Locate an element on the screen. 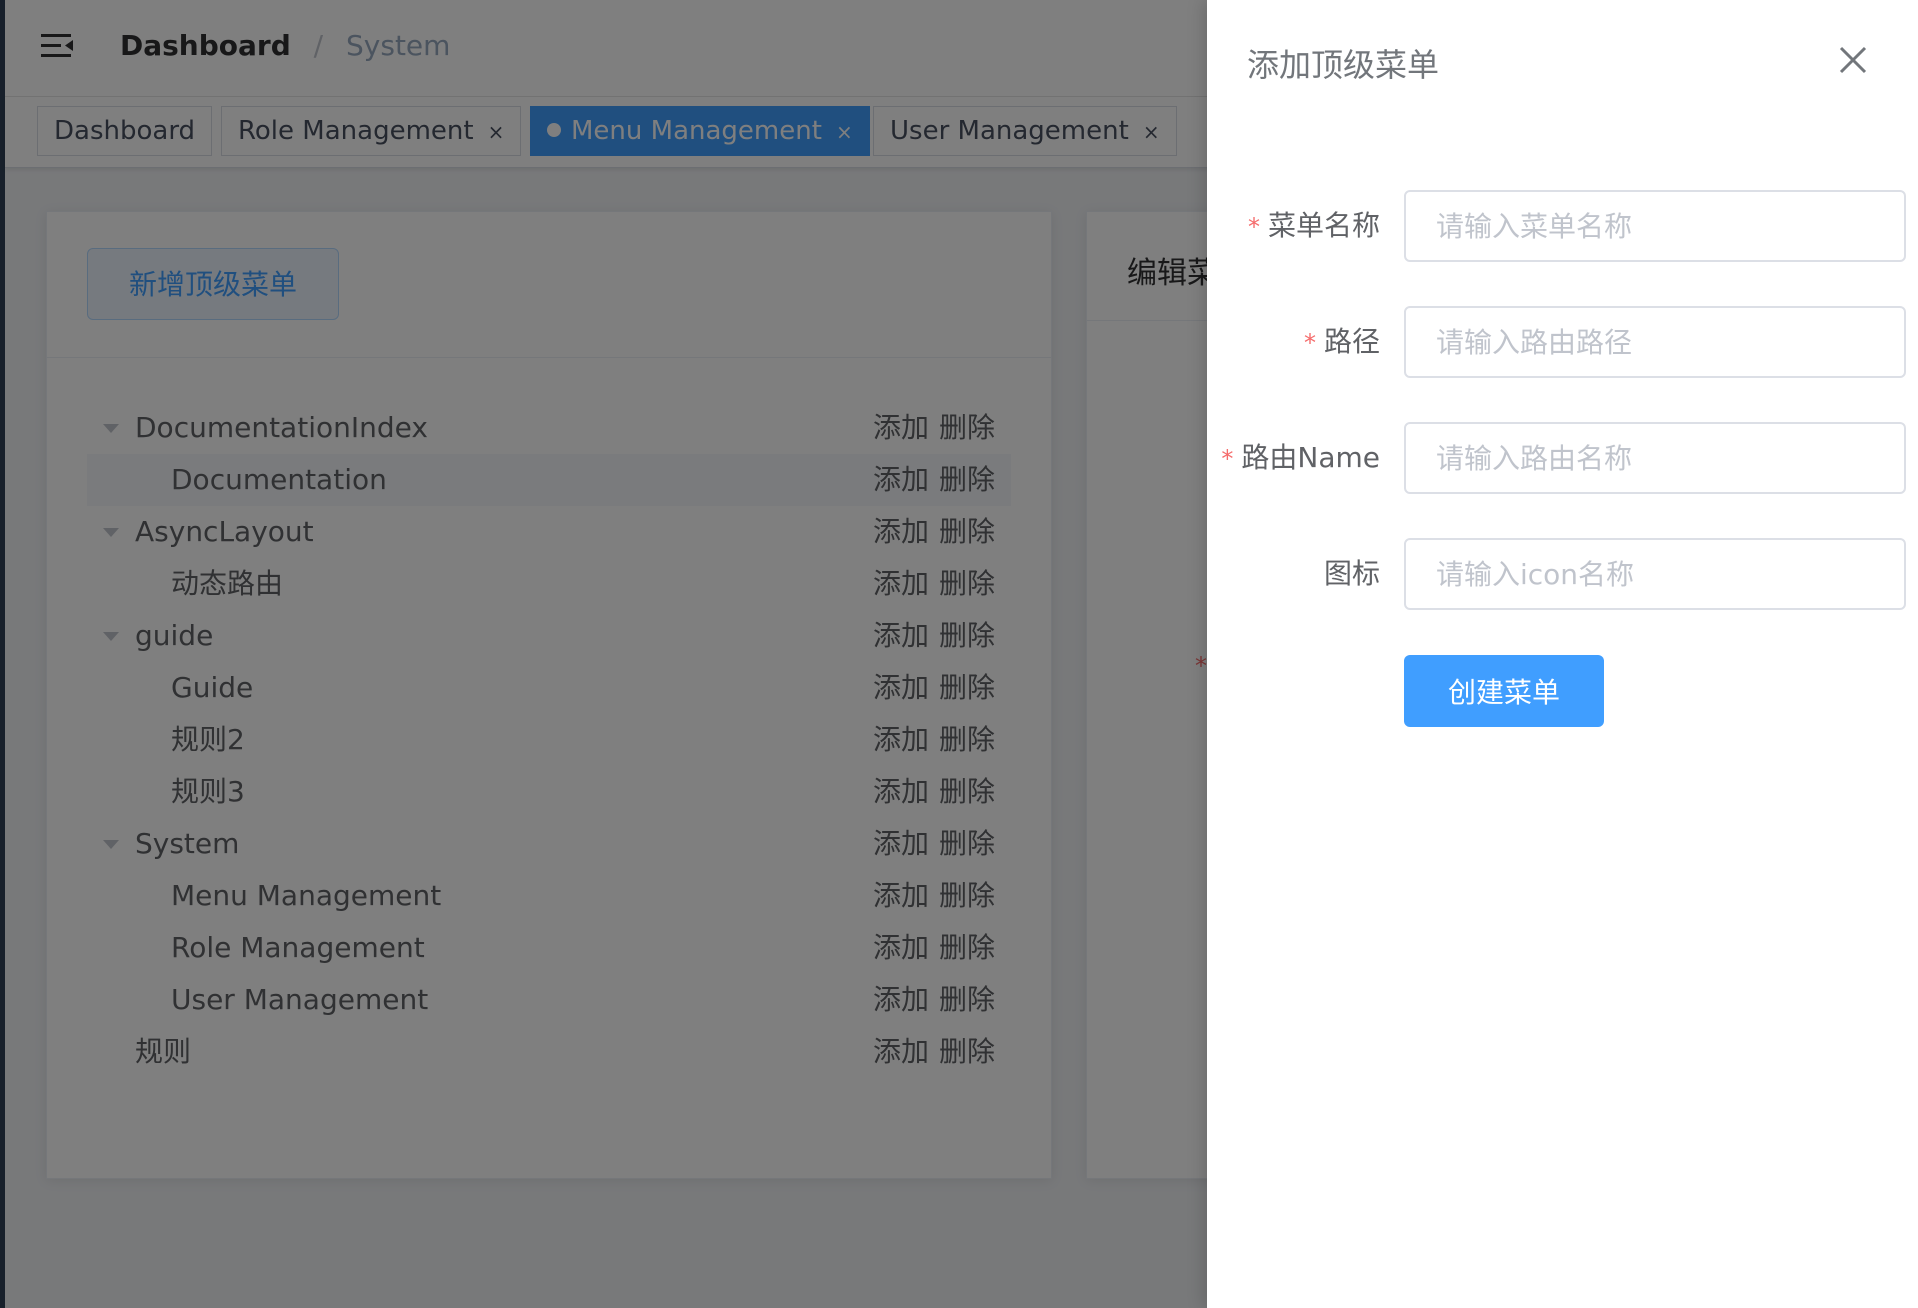 Image resolution: width=1918 pixels, height=1308 pixels. route-name-label: * 路由Name is located at coordinates (1300, 458).